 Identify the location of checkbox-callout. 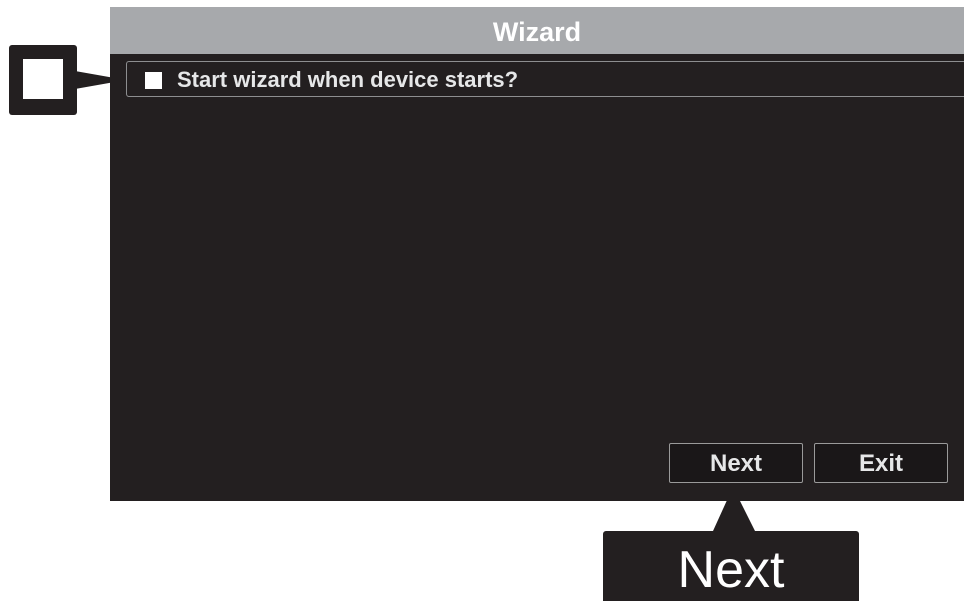
(43, 80).